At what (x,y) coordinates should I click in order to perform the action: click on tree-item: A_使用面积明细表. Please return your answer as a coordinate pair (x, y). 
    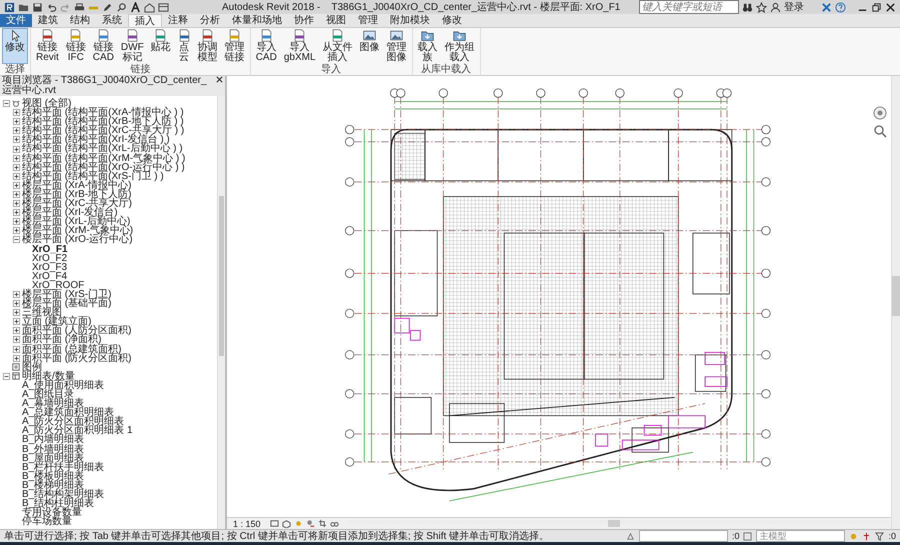
    Looking at the image, I should click on (63, 385).